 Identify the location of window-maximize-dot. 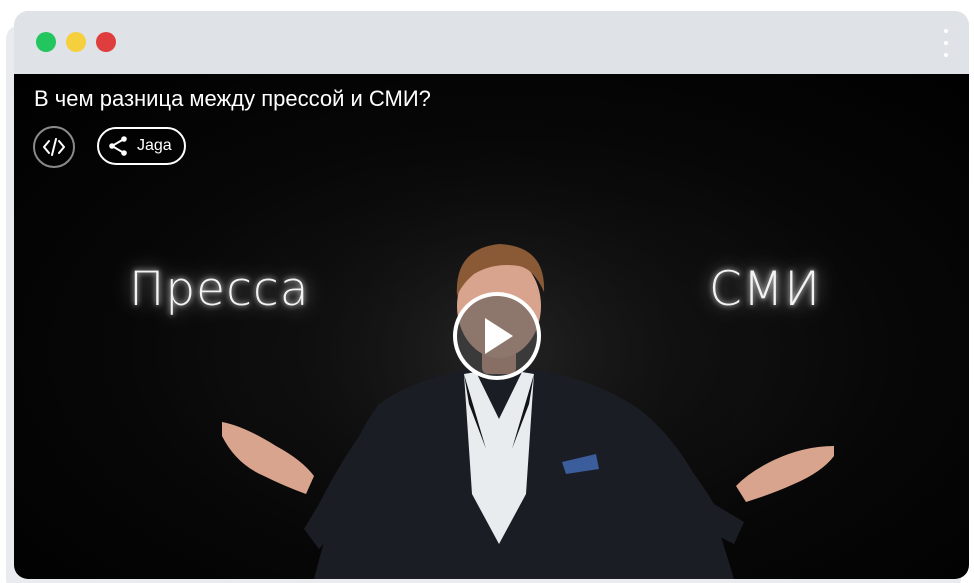
(46, 42).